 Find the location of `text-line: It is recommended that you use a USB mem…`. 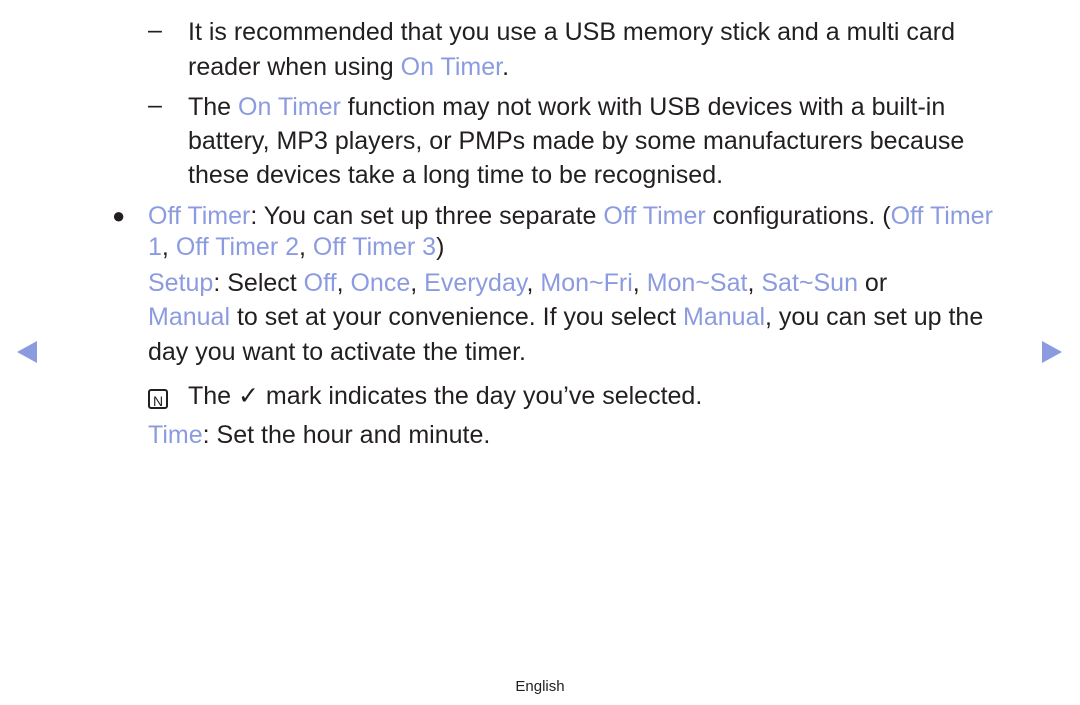

text-line: It is recommended that you use a USB mem… is located at coordinates (571, 32).